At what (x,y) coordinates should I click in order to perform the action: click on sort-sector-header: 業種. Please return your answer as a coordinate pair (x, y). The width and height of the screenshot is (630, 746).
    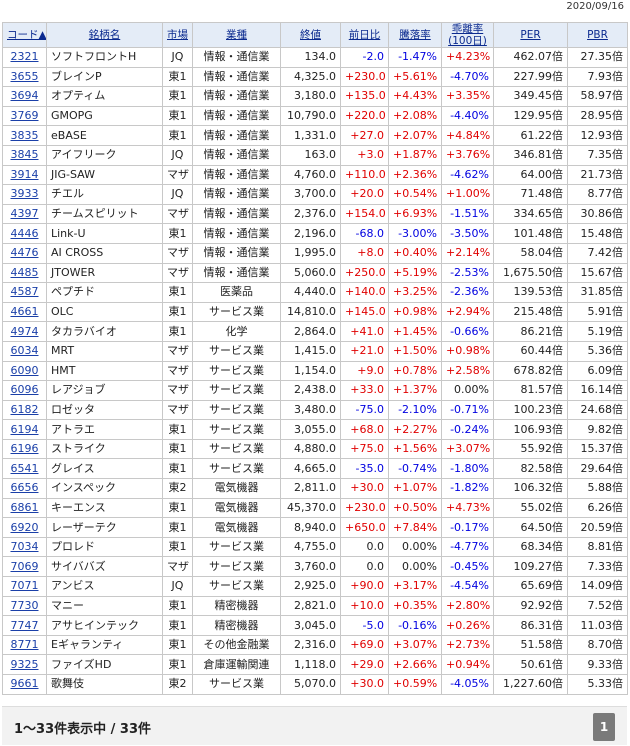
    Looking at the image, I should click on (236, 35).